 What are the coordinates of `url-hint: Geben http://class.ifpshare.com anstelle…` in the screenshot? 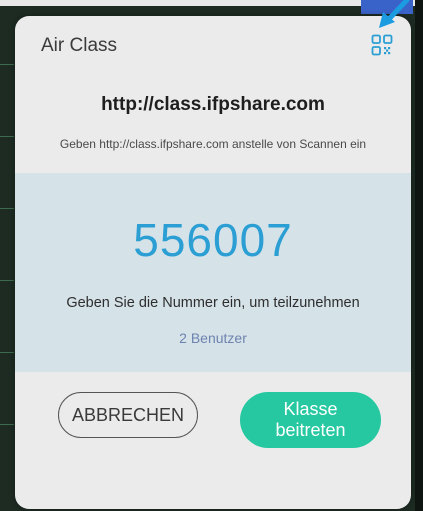 It's located at (213, 144).